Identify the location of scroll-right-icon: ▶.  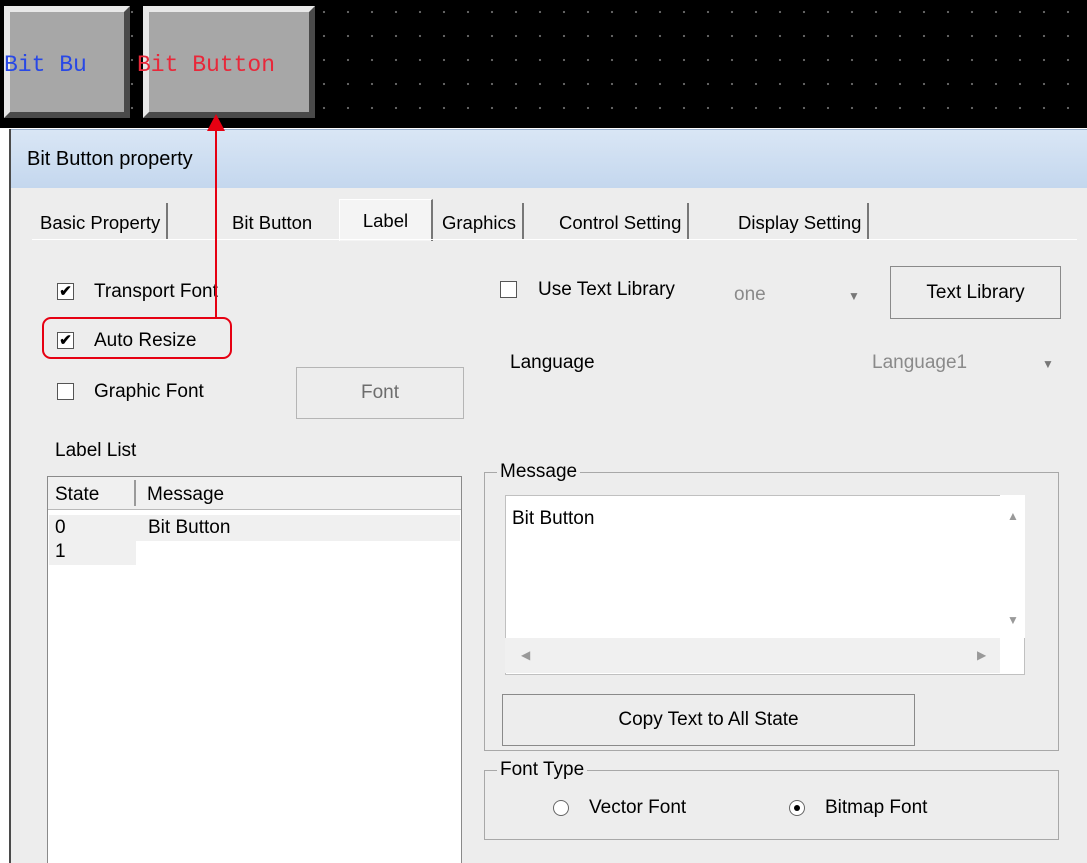
(981, 655).